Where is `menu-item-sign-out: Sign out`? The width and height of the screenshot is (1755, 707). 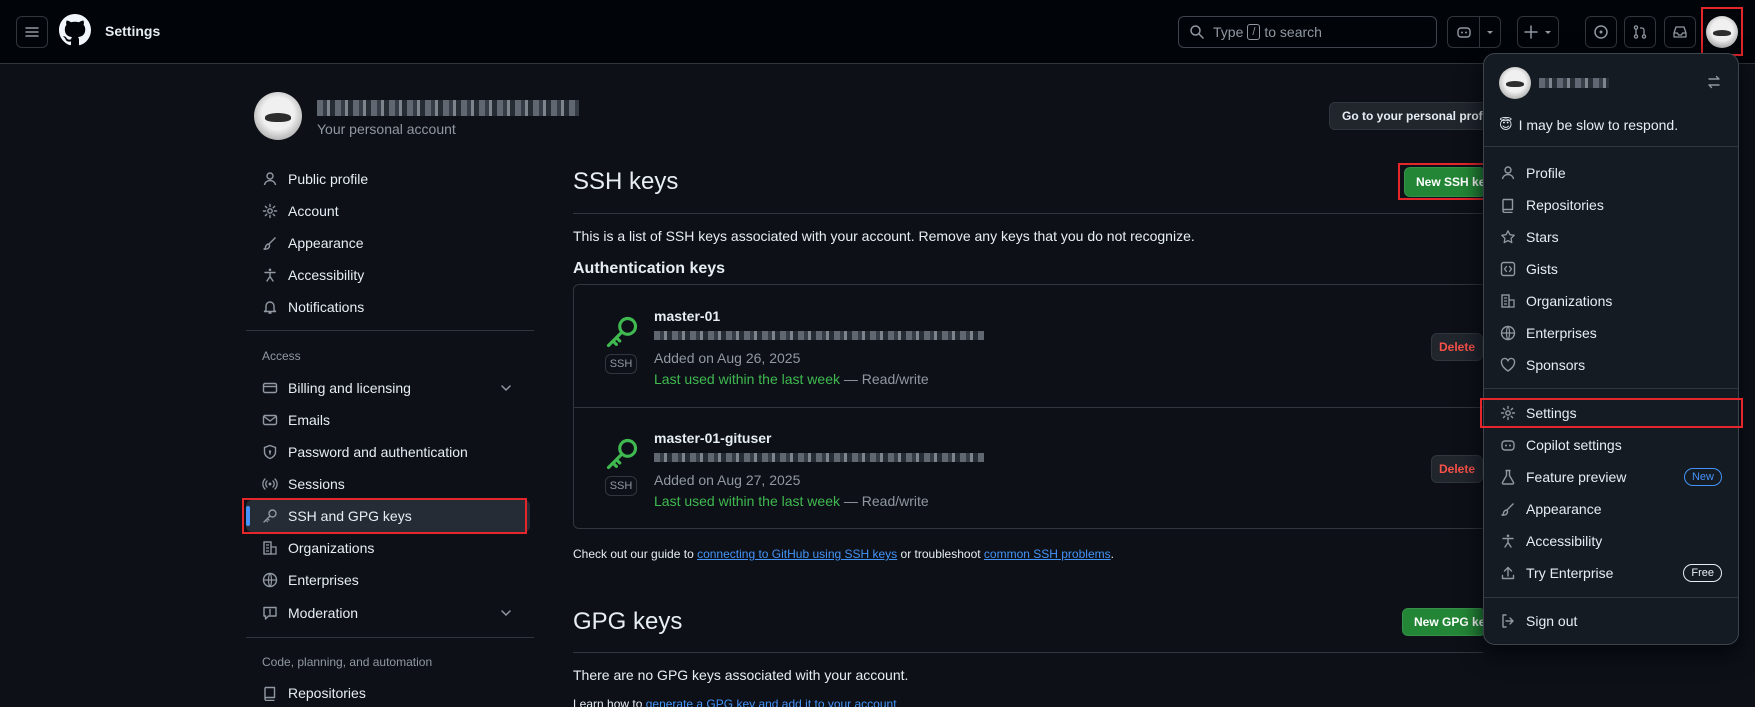
menu-item-sign-out: Sign out is located at coordinates (1611, 621).